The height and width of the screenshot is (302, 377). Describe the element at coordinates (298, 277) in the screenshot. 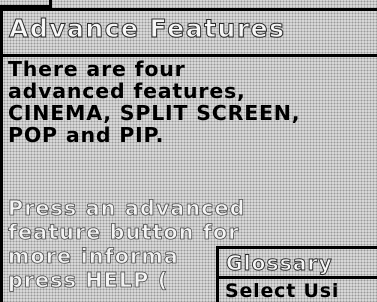

I see `glossary-divider` at that location.